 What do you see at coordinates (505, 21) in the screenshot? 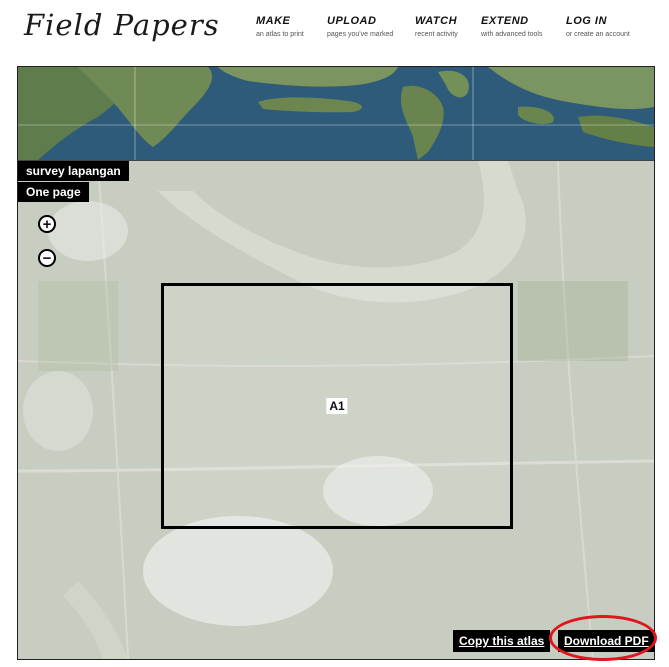
I see `nav-extend-title: EXTEND` at bounding box center [505, 21].